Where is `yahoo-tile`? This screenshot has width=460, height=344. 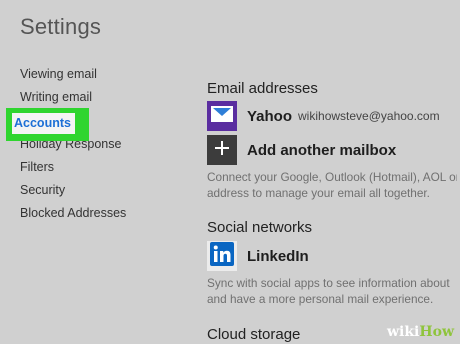 yahoo-tile is located at coordinates (222, 116).